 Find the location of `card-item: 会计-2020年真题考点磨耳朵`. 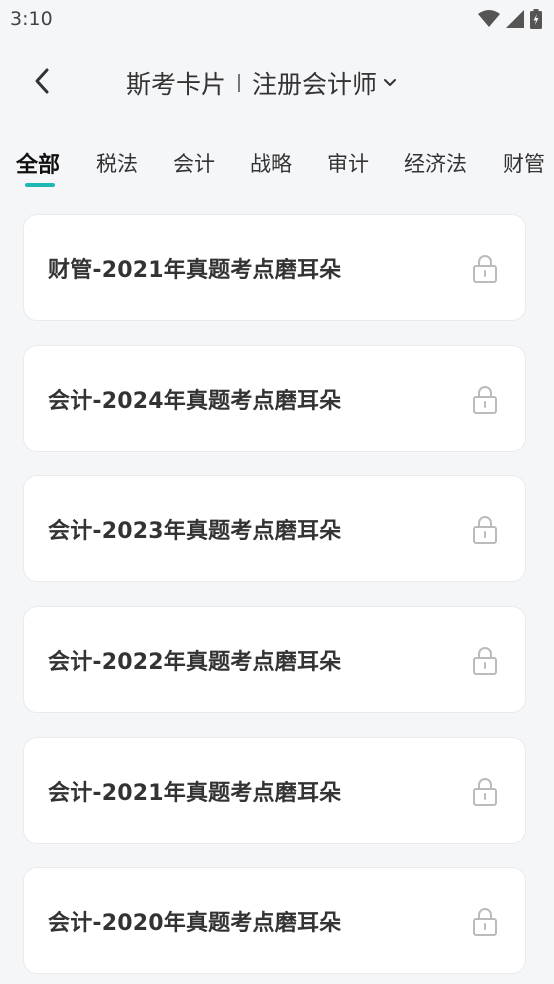

card-item: 会计-2020年真题考点磨耳朵 is located at coordinates (274, 920).